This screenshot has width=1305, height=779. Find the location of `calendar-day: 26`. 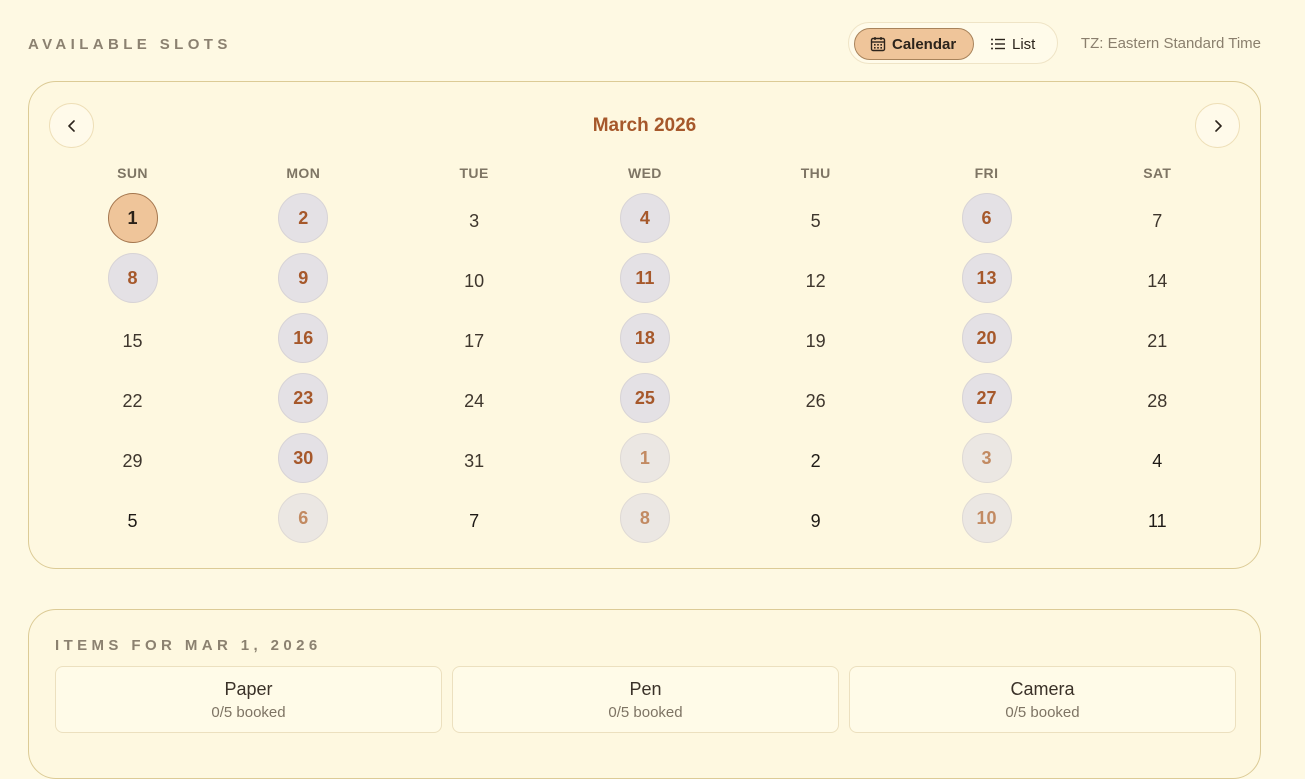

calendar-day: 26 is located at coordinates (815, 400).